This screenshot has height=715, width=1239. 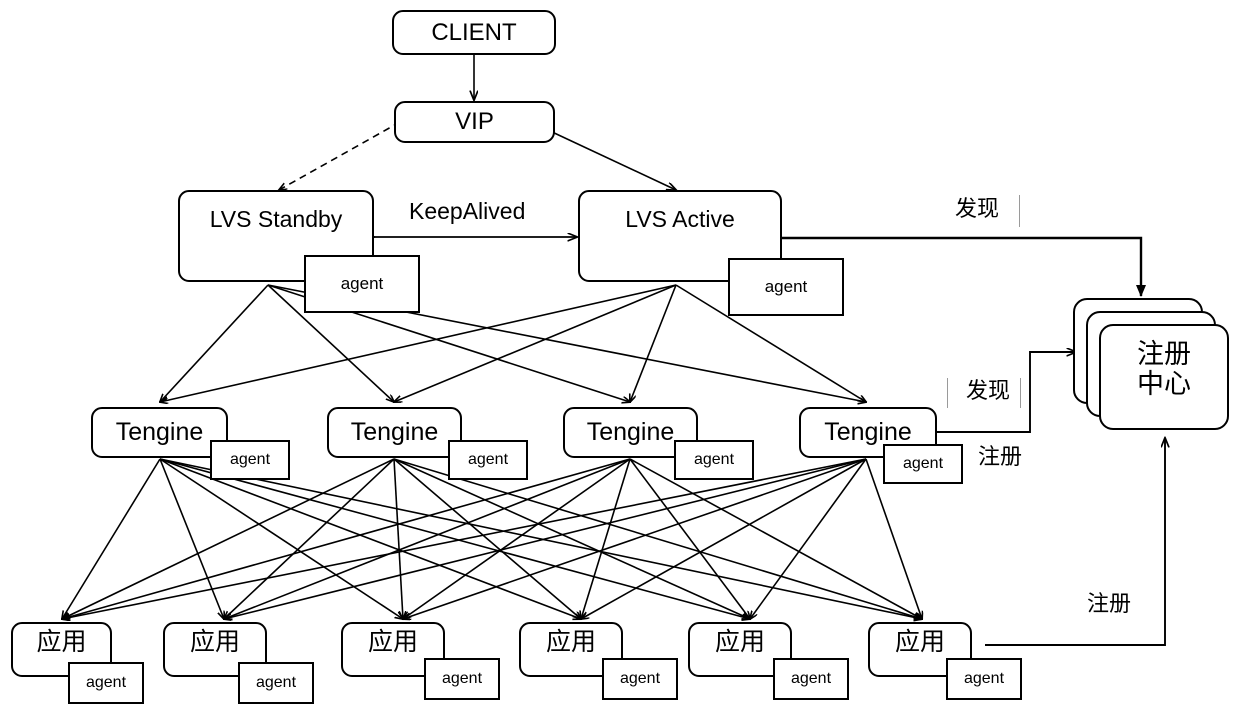 I want to click on tengine-3-agent: agent, so click(x=714, y=460).